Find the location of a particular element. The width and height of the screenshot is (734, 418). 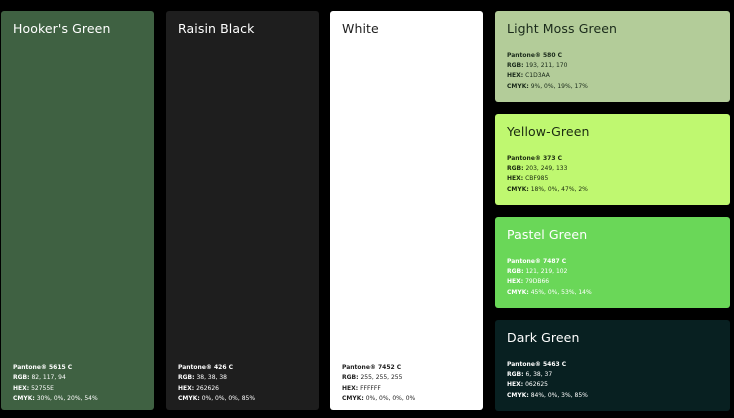

cmyk-row: CMYK: 0%, 0%, 0%, 85% is located at coordinates (245, 399).